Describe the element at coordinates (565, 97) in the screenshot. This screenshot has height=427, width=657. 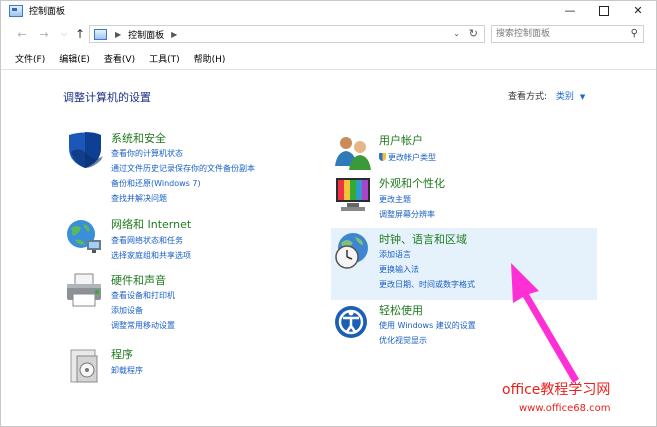
I see `view-by-dropdown: 类别` at that location.